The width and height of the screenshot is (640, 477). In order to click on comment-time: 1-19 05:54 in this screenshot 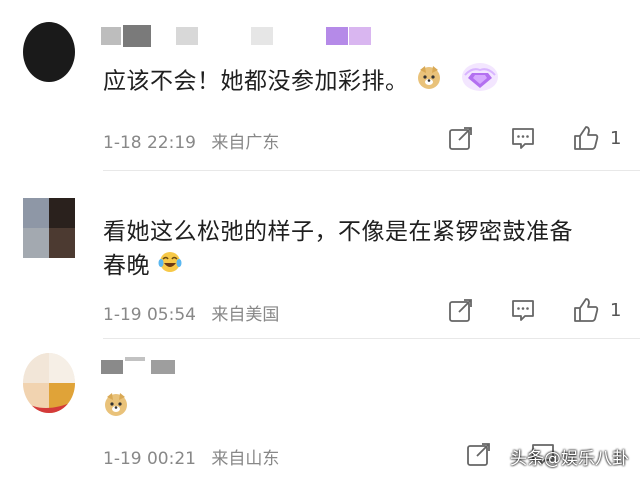, I will do `click(149, 315)`.